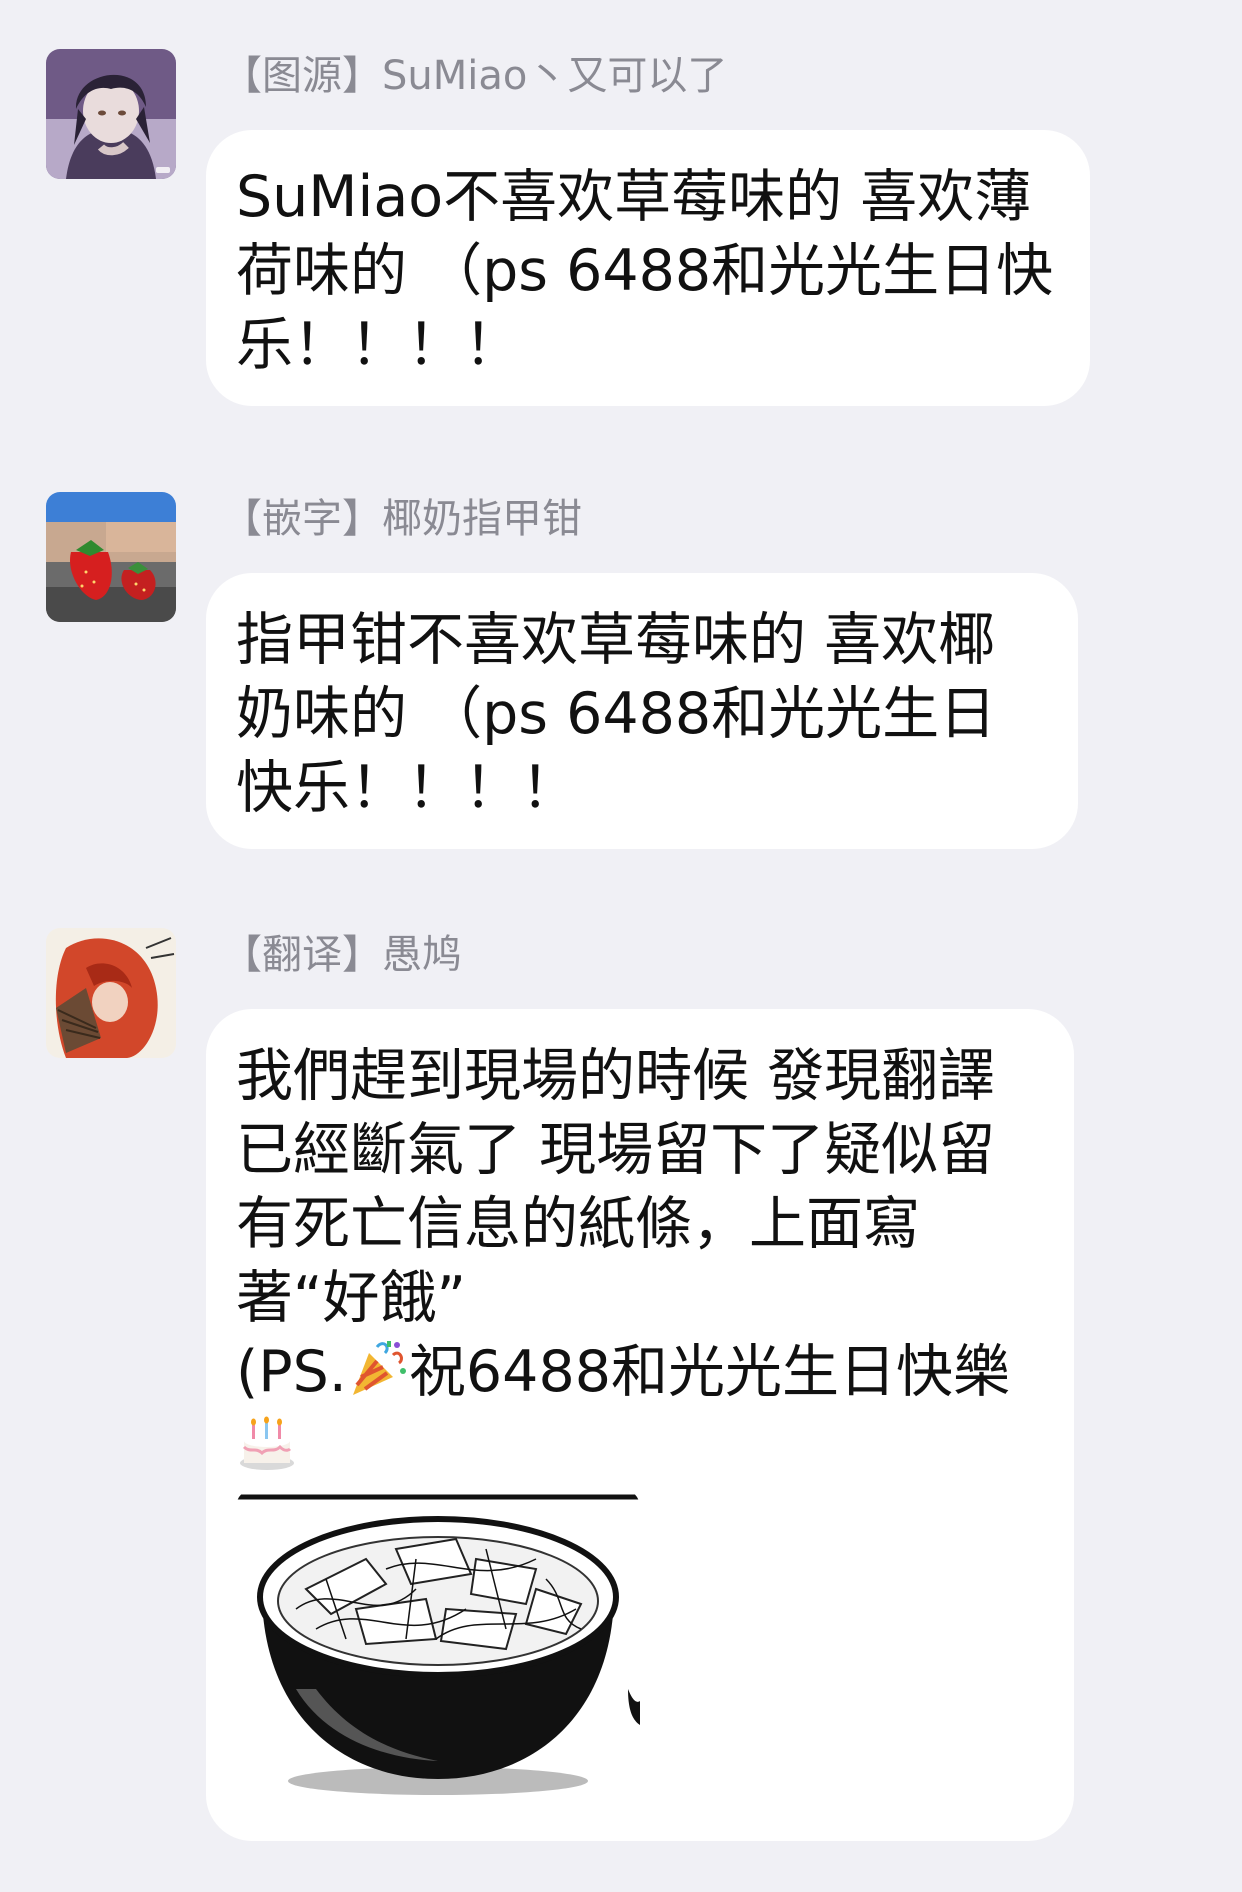 This screenshot has height=1892, width=1242. What do you see at coordinates (402, 519) in the screenshot?
I see `sender-name: 【嵌字】椰奶指甲钳` at bounding box center [402, 519].